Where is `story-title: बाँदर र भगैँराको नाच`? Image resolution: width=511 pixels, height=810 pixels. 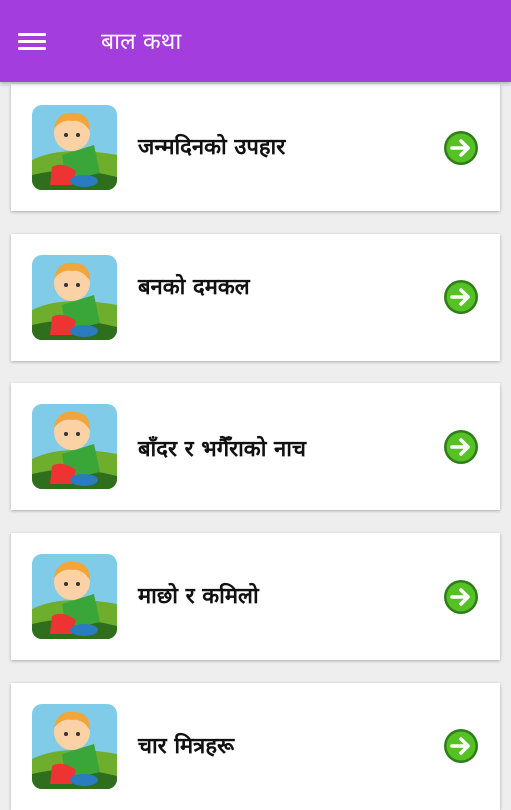 story-title: बाँदर र भगैँराको नाच is located at coordinates (222, 449).